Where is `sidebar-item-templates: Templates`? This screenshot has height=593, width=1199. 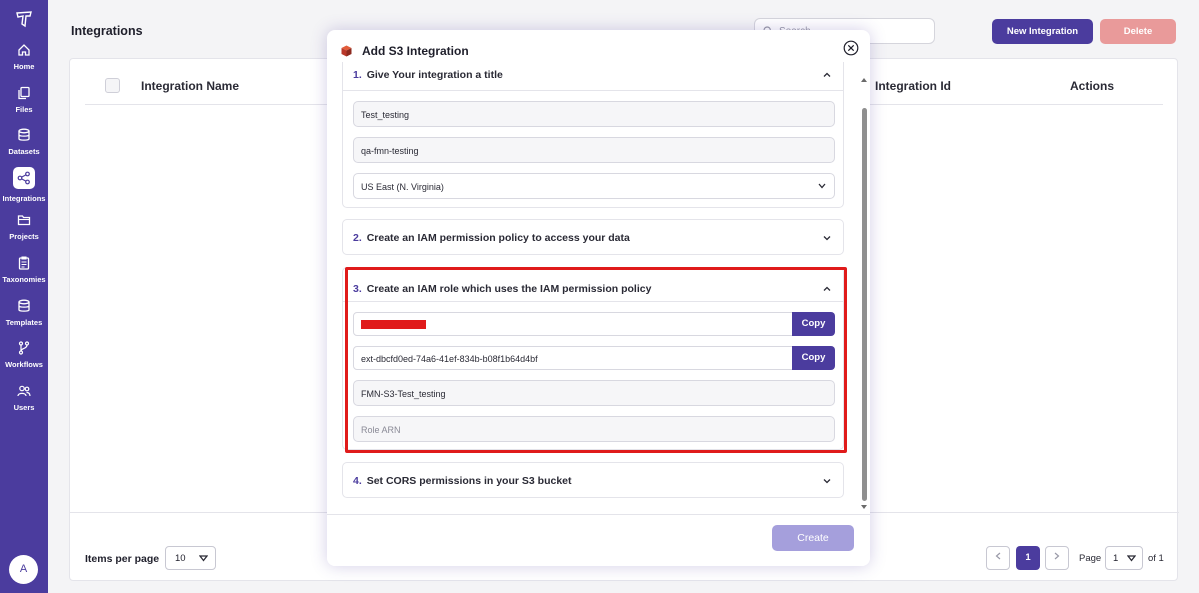
sidebar-item-templates: Templates is located at coordinates (24, 319).